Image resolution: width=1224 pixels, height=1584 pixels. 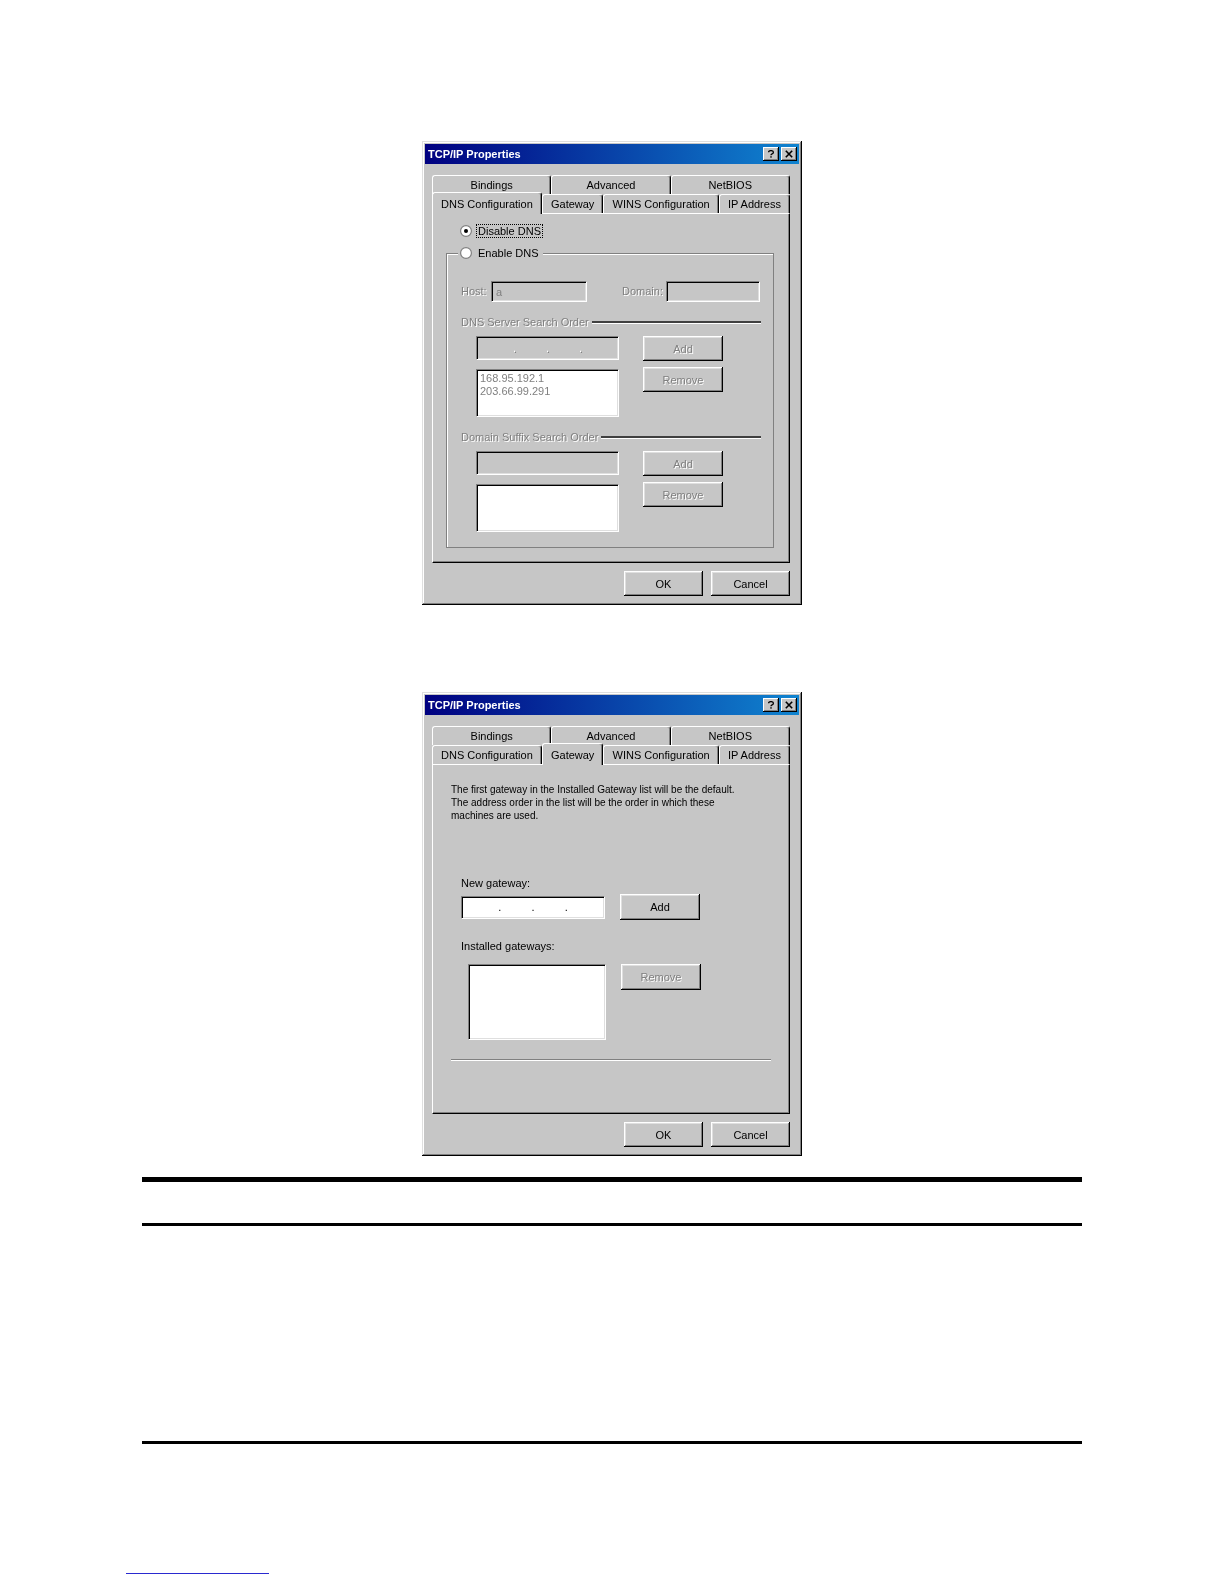 What do you see at coordinates (593, 803) in the screenshot?
I see `intro-text: The first gateway in the Installed Gateway list will be the default. The address order in the list will be the order in which these machines are used.` at bounding box center [593, 803].